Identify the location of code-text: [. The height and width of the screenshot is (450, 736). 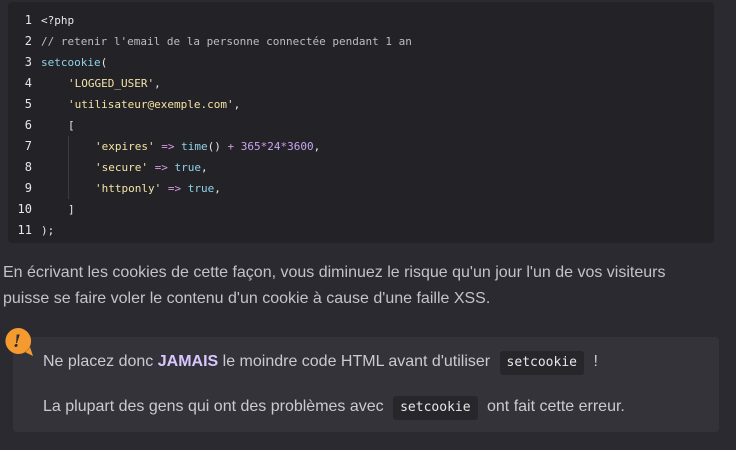
(58, 125).